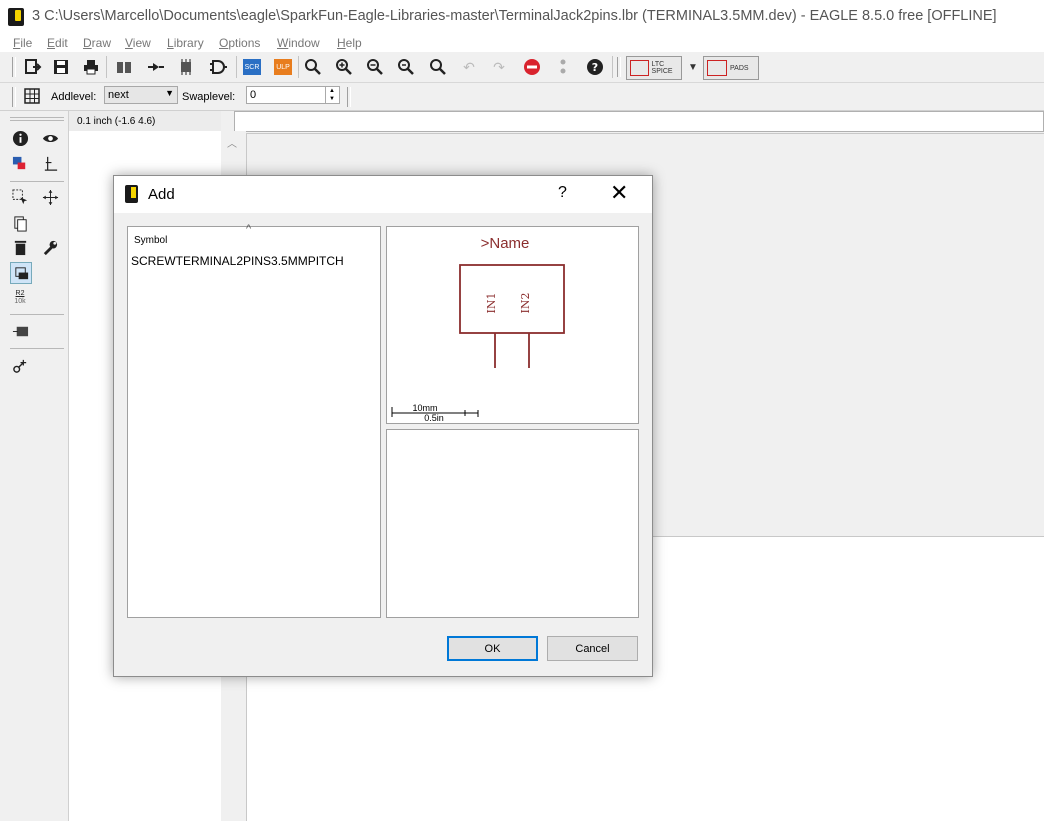 The width and height of the screenshot is (1044, 821). I want to click on scale-mm-label: 10mm, so click(424, 408).